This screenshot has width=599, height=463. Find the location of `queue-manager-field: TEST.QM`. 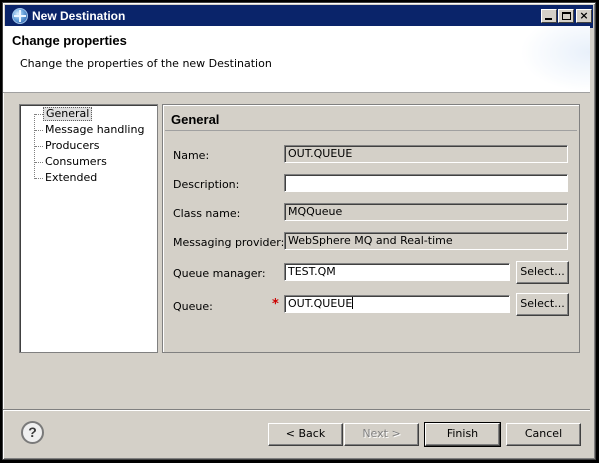

queue-manager-field: TEST.QM is located at coordinates (397, 272).